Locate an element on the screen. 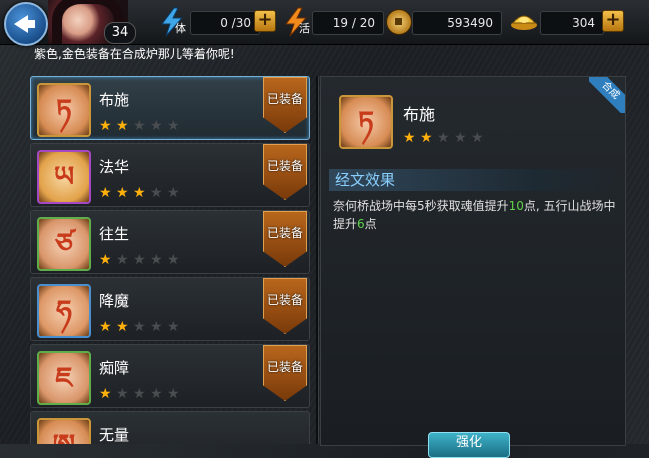 The image size is (649, 458). copper-coin-icon is located at coordinates (399, 22).